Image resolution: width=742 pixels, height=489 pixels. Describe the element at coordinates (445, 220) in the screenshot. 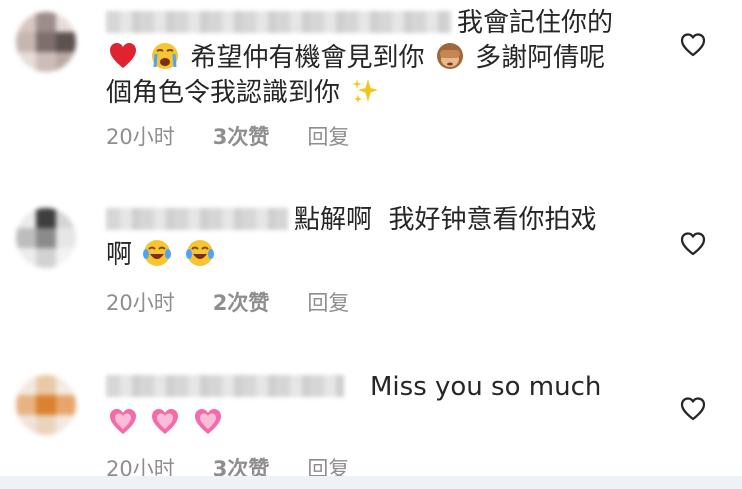

I see `comment-text: 點解啊 我好钟意看你拍戏` at that location.